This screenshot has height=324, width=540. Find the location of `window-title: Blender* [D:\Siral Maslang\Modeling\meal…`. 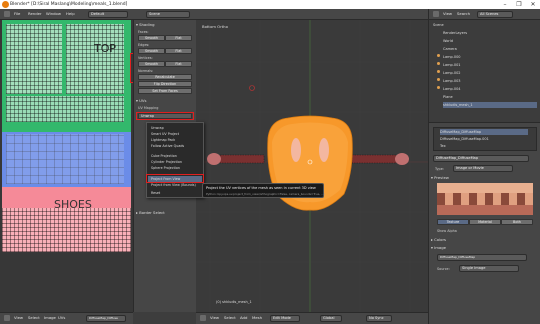

window-title: Blender* [D:\Siral Maslang\Modeling\meal… is located at coordinates (69, 4).